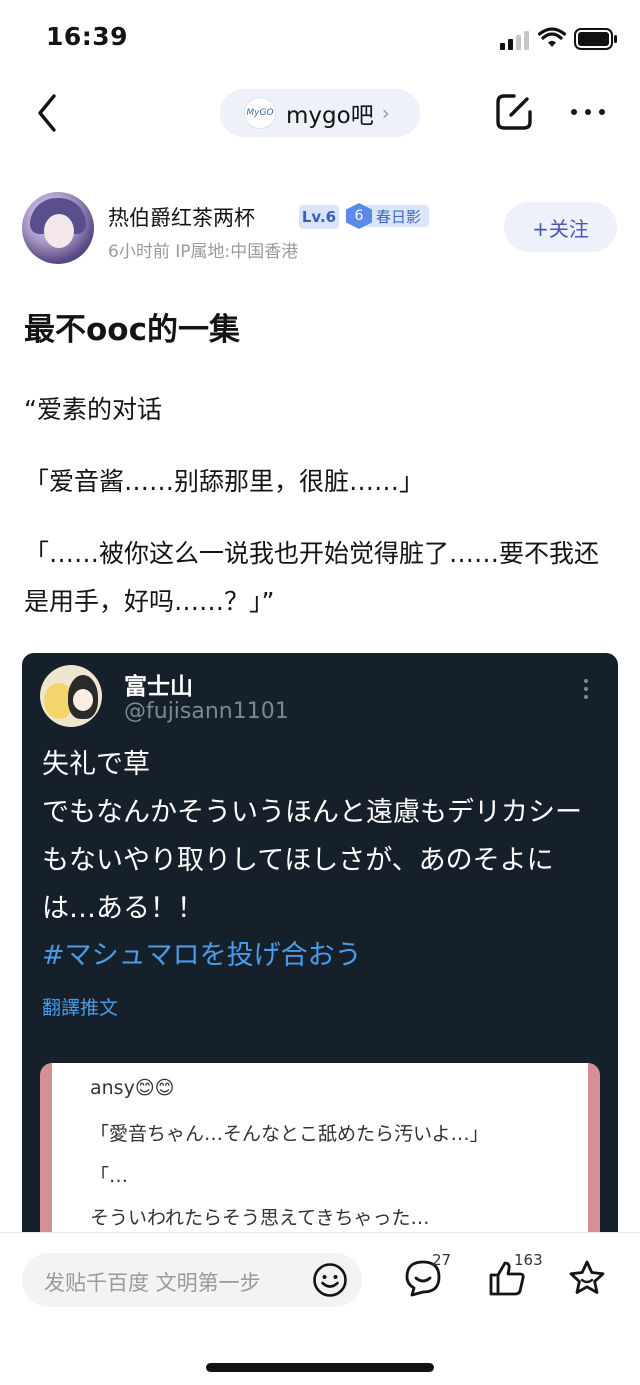  What do you see at coordinates (87, 36) in the screenshot?
I see `status-time: 16:39` at bounding box center [87, 36].